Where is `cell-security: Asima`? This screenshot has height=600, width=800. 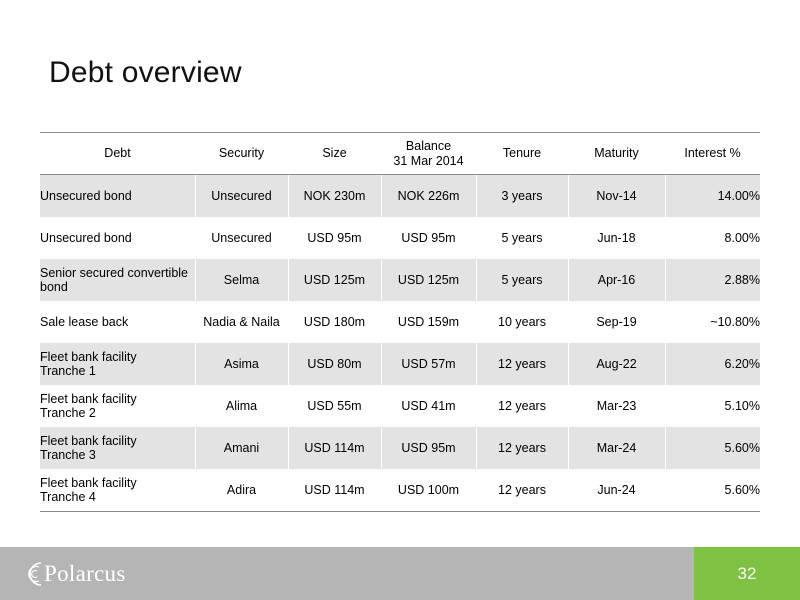 cell-security: Asima is located at coordinates (241, 364).